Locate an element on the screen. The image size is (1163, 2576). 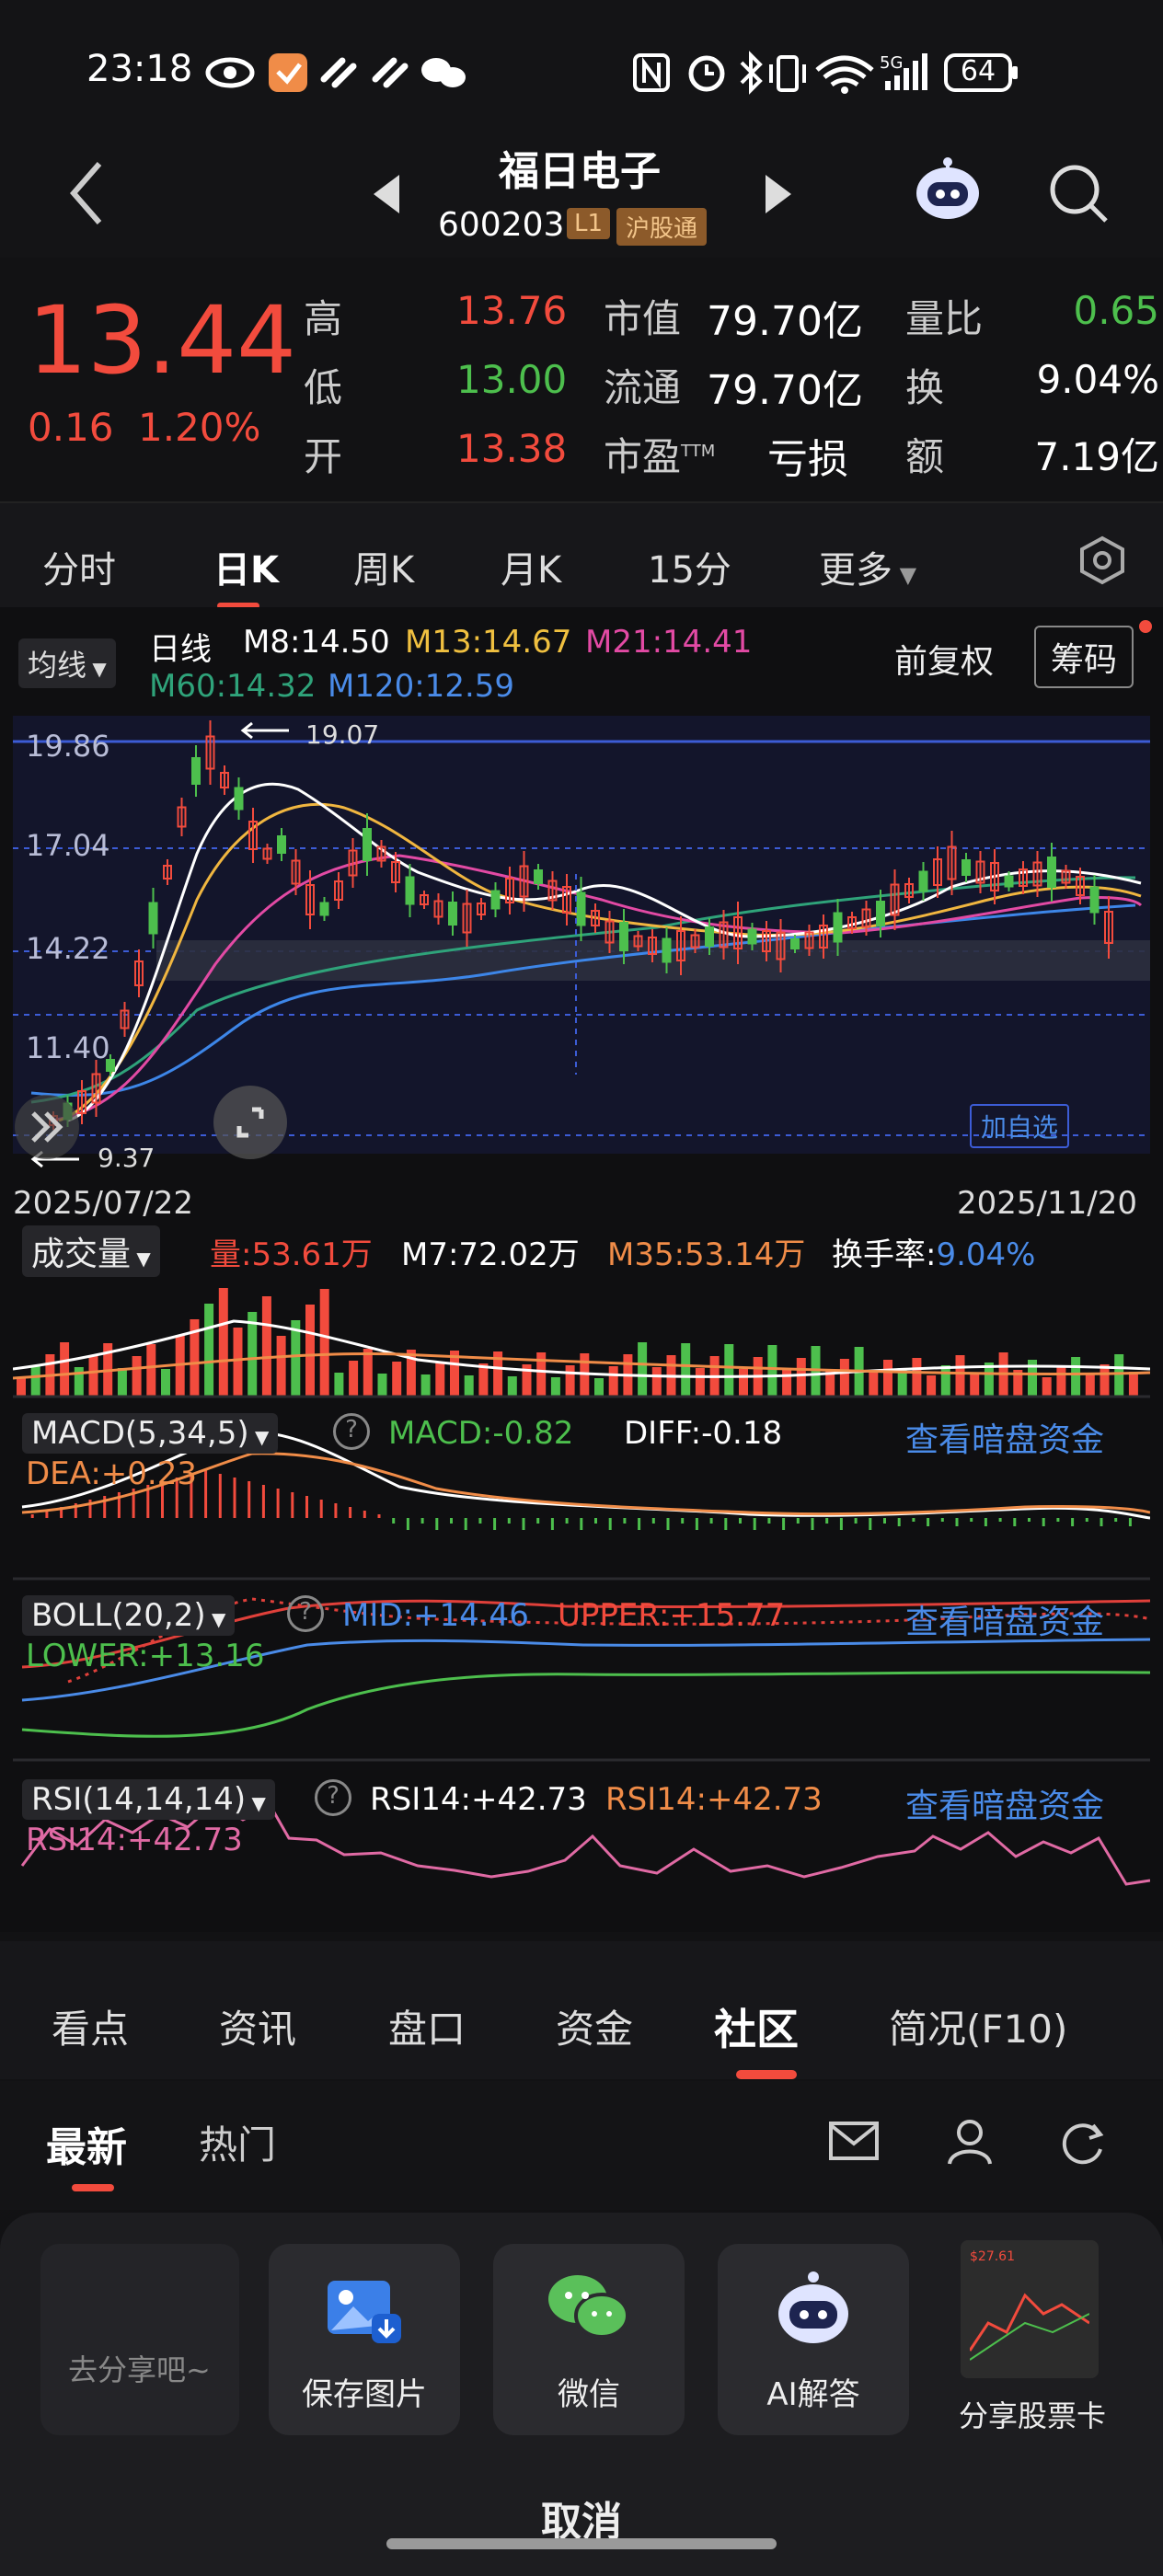
collapse-button is located at coordinates (47, 1127).